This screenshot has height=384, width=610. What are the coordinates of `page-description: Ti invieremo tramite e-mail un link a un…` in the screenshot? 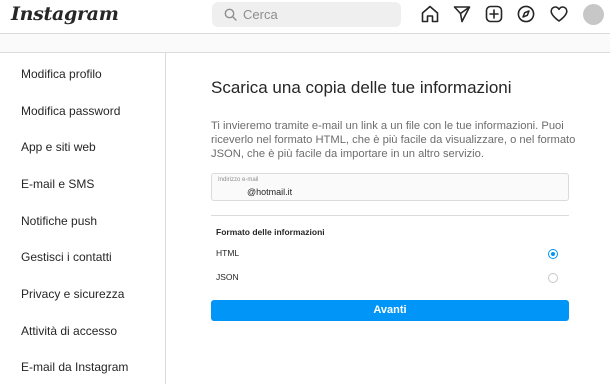 It's located at (393, 140).